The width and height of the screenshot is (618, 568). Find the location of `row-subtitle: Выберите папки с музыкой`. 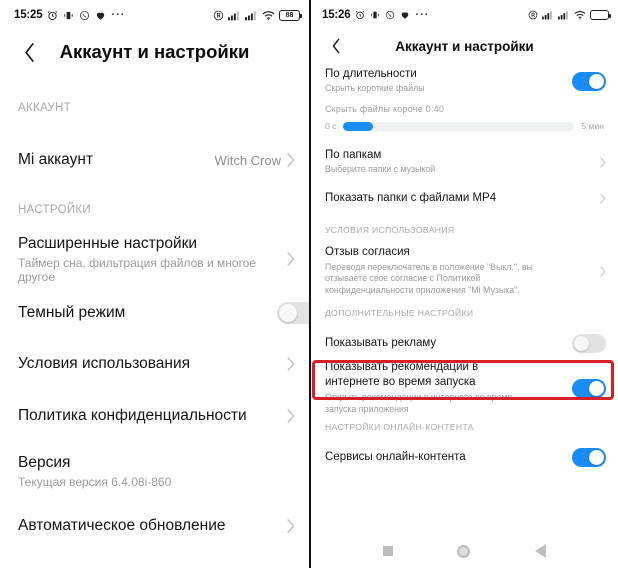

row-subtitle: Выберите папки с музыкой is located at coordinates (380, 169).